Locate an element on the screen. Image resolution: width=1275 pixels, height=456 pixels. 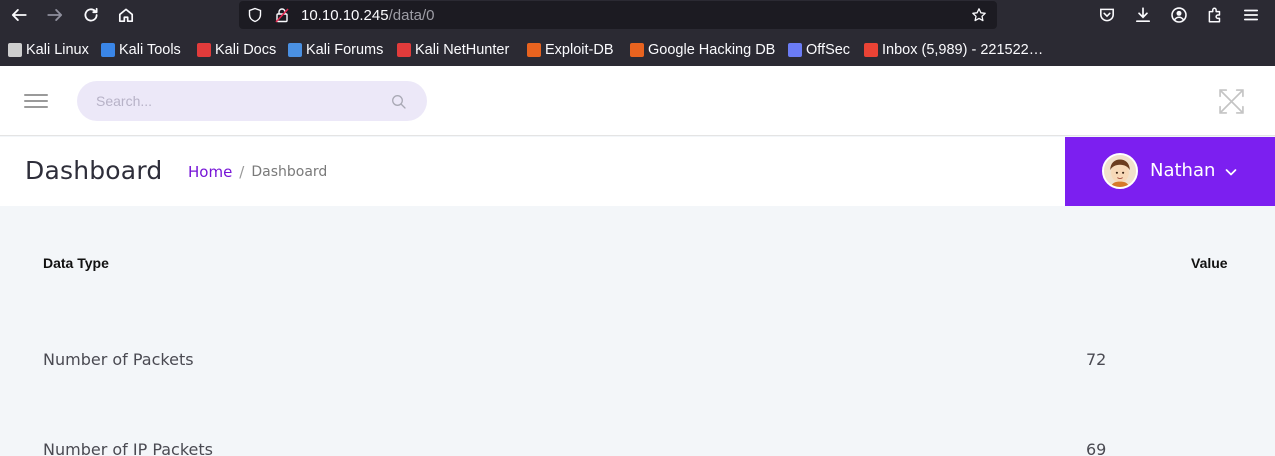
bookmark-label: Kali NetHunter is located at coordinates (462, 50).